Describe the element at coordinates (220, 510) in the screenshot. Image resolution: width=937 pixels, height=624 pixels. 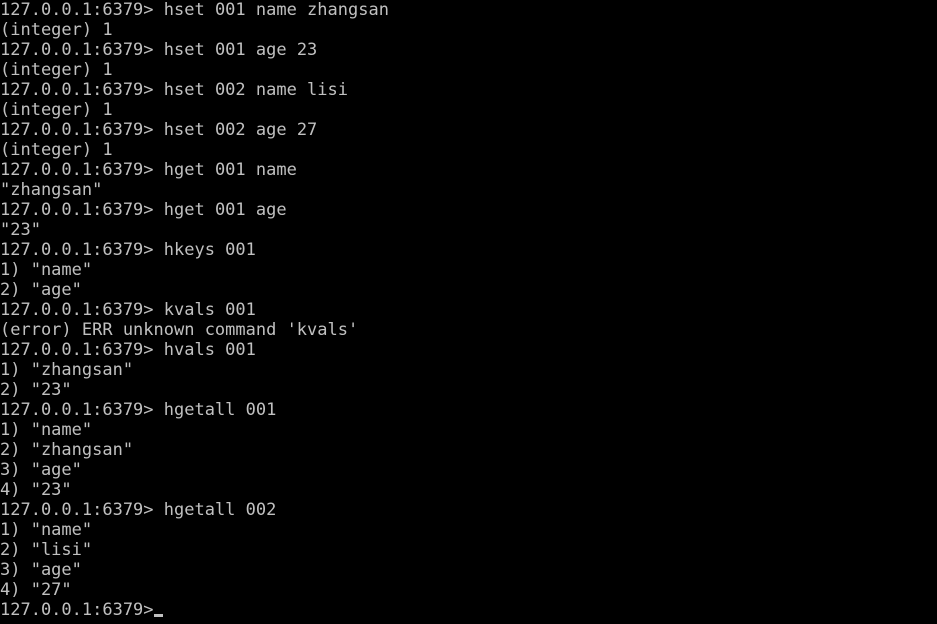
I see `command-text: hgetall 002` at that location.